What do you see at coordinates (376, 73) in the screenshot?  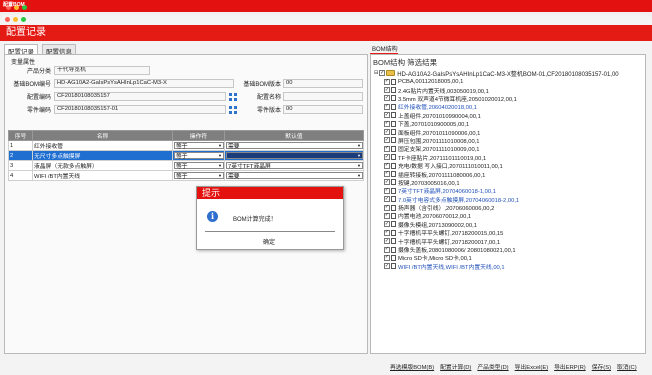 I see `collapse-icon: ⊟` at bounding box center [376, 73].